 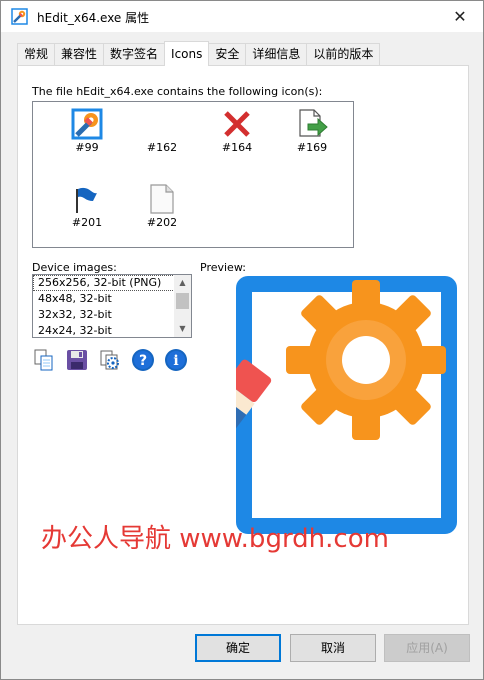 What do you see at coordinates (112, 330) in the screenshot?
I see `list-item: 24x24, 32-bit` at bounding box center [112, 330].